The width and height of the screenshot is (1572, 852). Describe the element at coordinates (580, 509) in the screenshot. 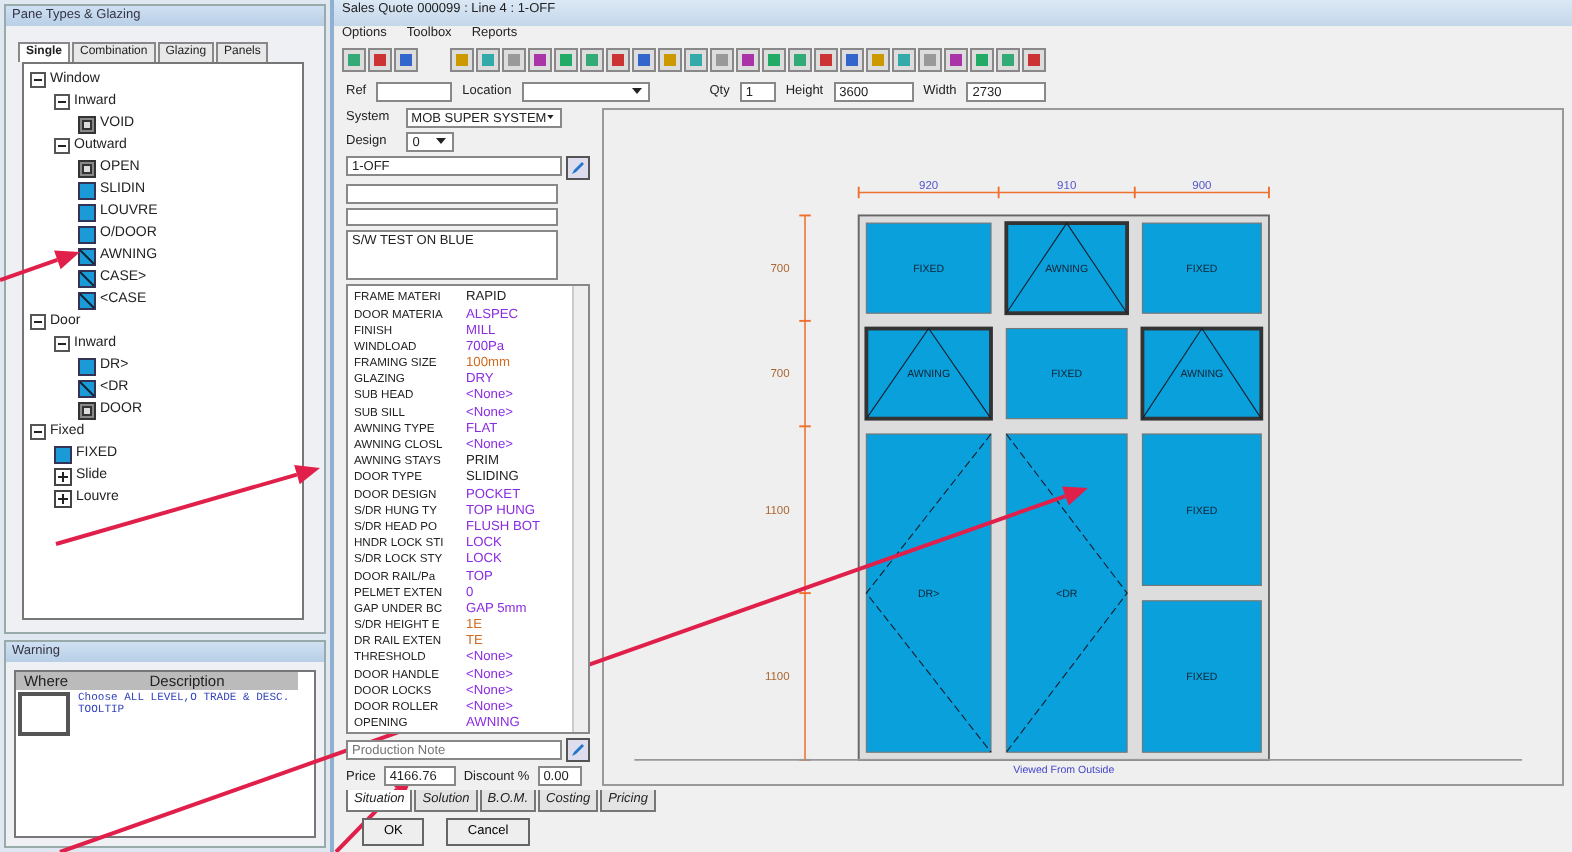

I see `scrollbar` at that location.